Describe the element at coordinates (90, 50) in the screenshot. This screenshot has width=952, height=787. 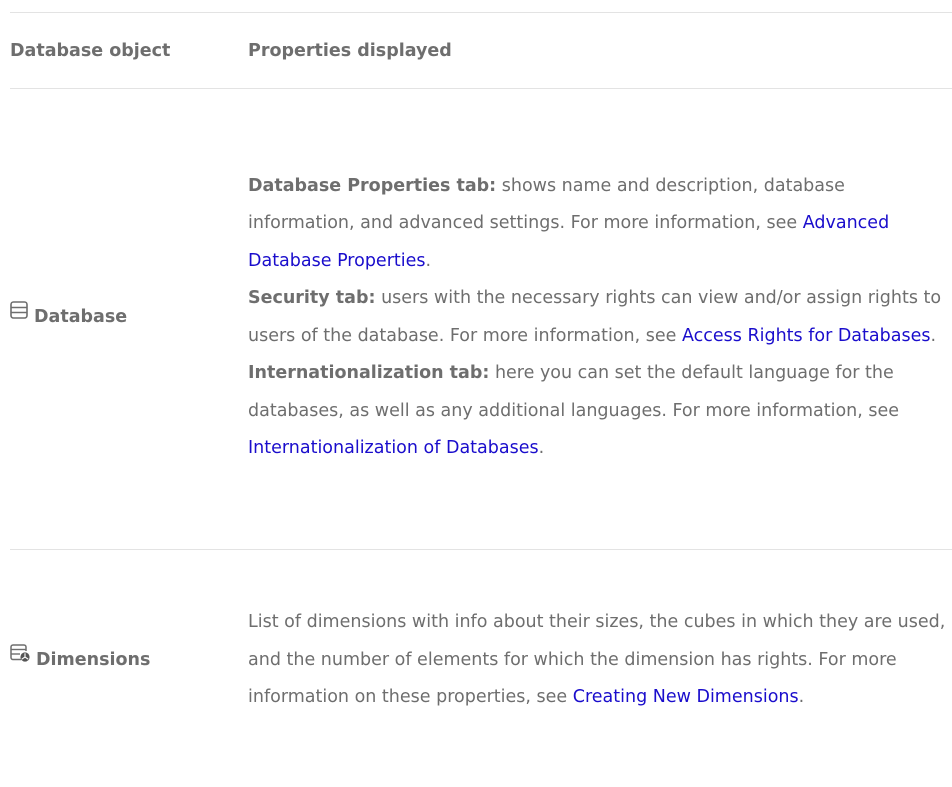
I see `header-database-object: Database object` at that location.